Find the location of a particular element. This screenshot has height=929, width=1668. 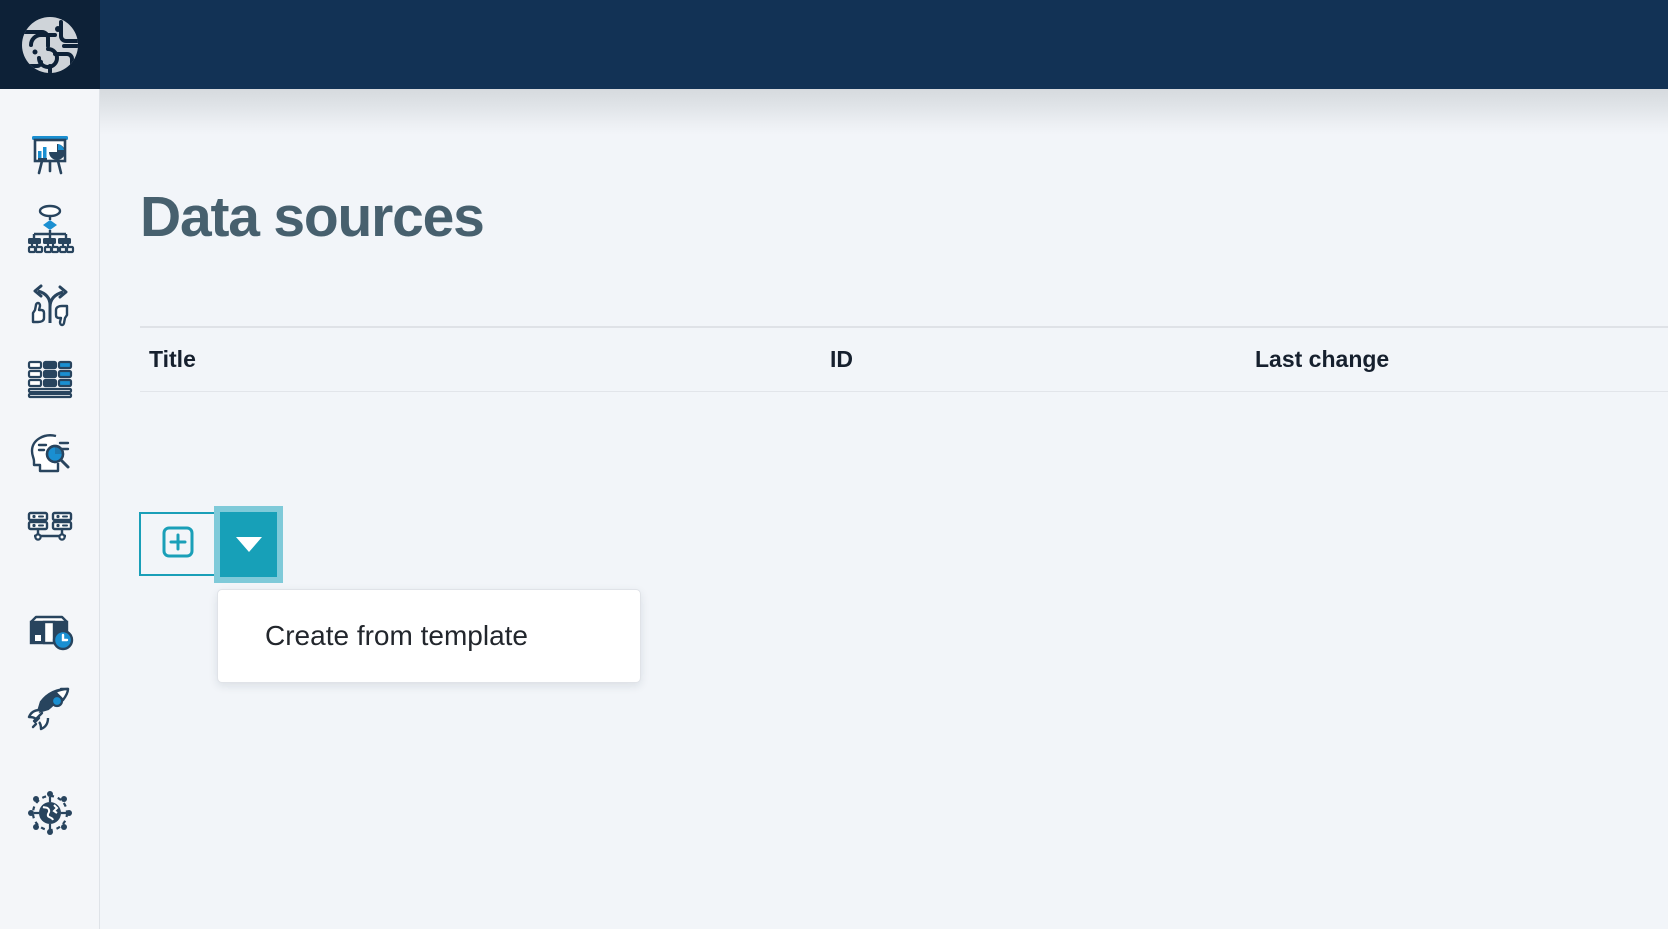

decision-thumbs-icon is located at coordinates (50, 303).